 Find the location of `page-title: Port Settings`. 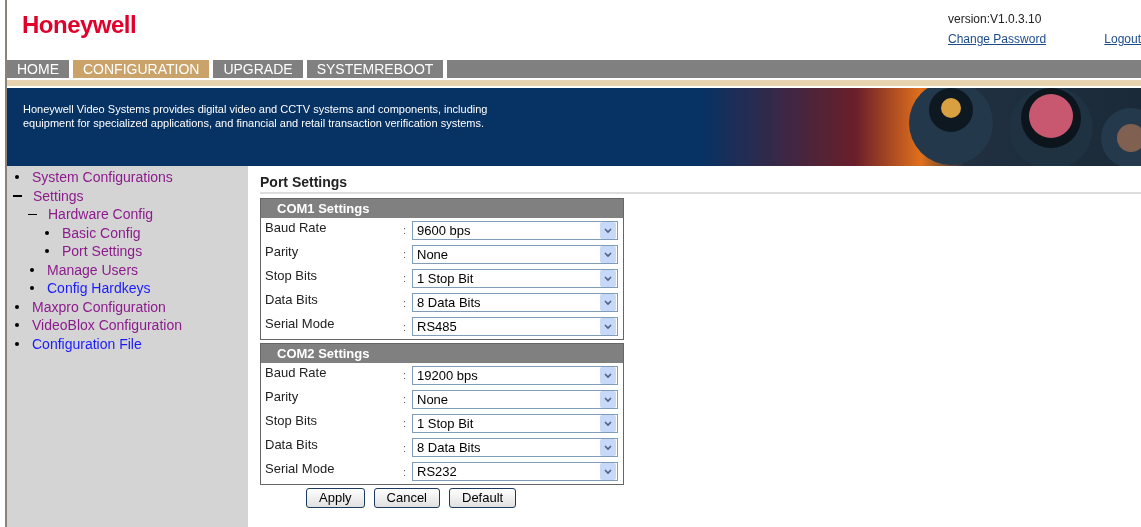

page-title: Port Settings is located at coordinates (700, 184).